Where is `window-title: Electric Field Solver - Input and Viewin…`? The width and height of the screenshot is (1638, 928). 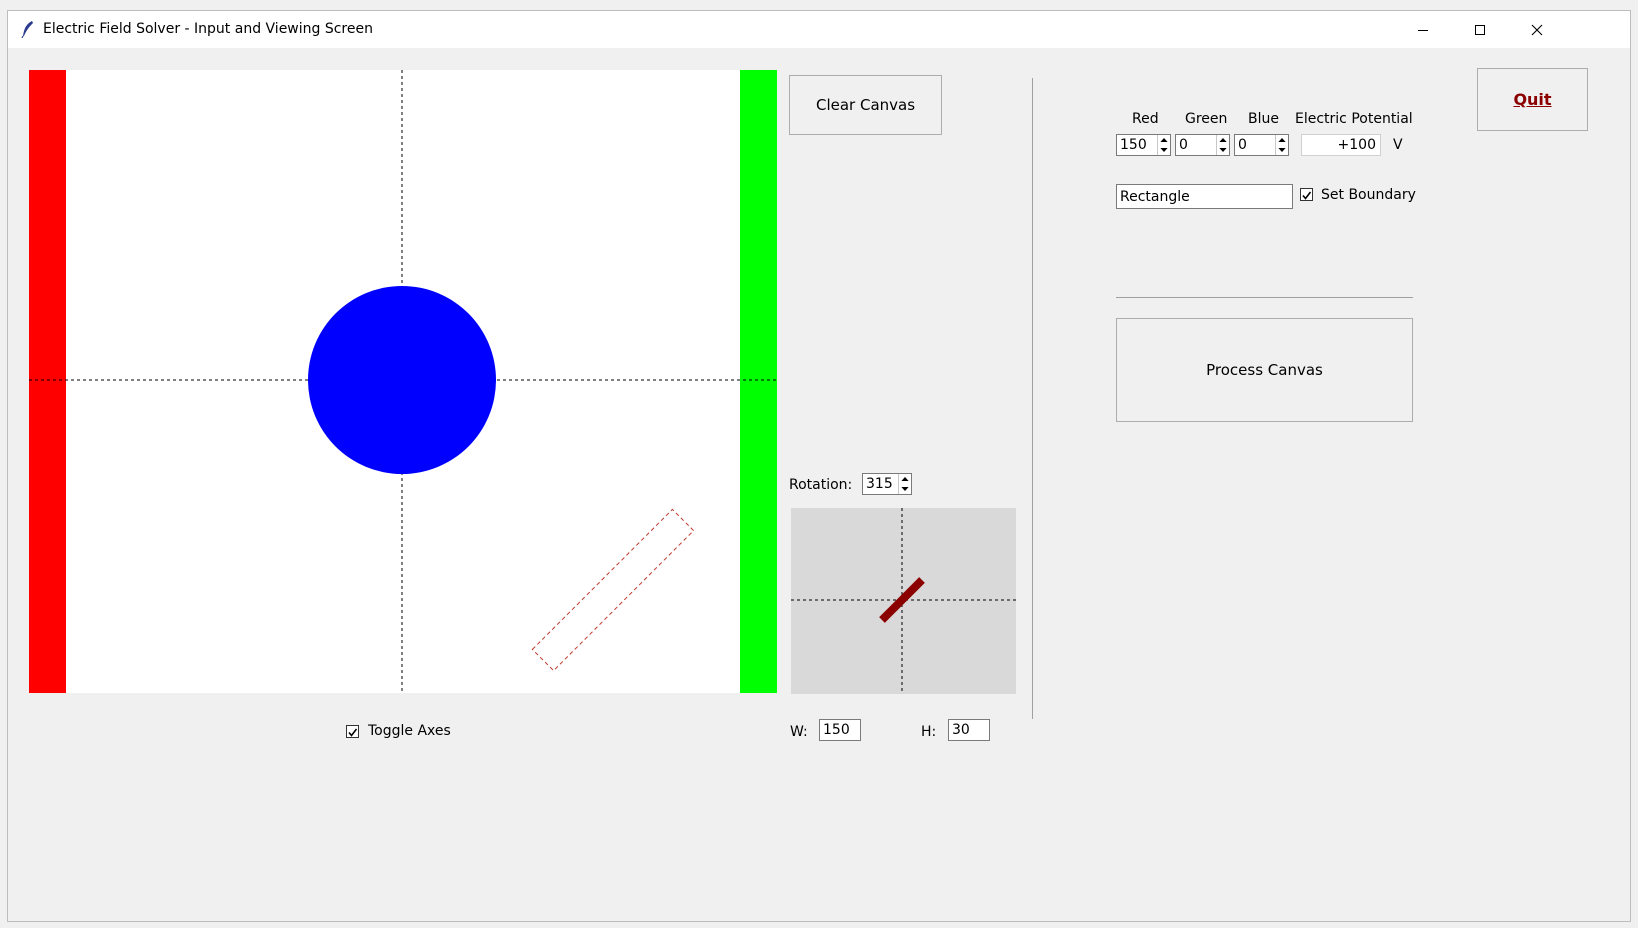
window-title: Electric Field Solver - Input and Viewin… is located at coordinates (208, 29).